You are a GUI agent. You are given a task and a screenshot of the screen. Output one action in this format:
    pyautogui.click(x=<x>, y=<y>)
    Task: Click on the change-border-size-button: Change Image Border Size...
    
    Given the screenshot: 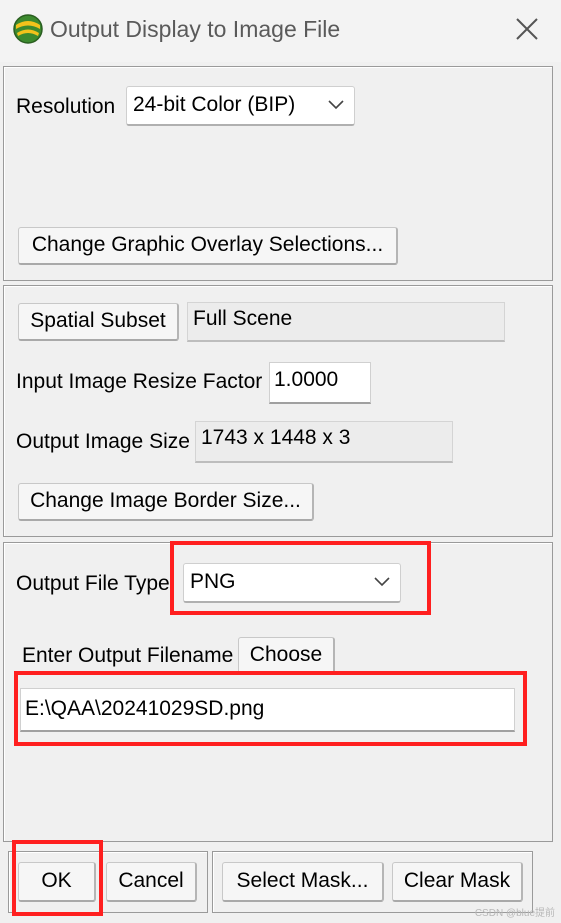 What is the action you would take?
    pyautogui.click(x=166, y=502)
    